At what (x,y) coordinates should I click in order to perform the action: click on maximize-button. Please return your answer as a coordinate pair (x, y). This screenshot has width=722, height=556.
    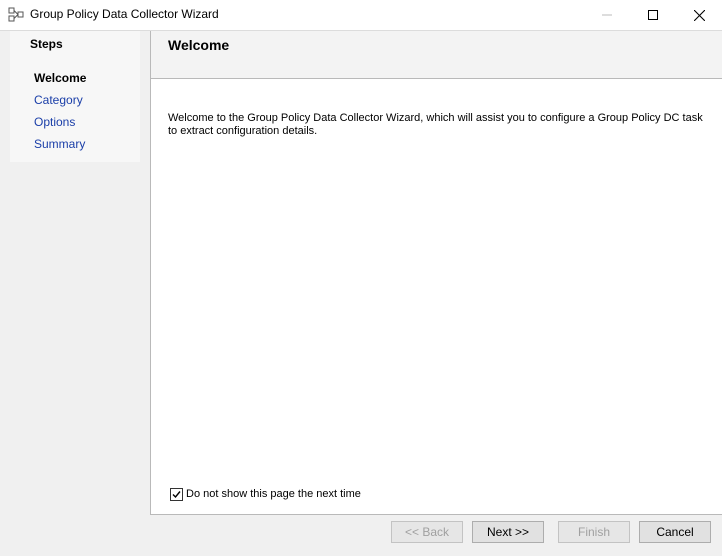
    Looking at the image, I should click on (653, 15).